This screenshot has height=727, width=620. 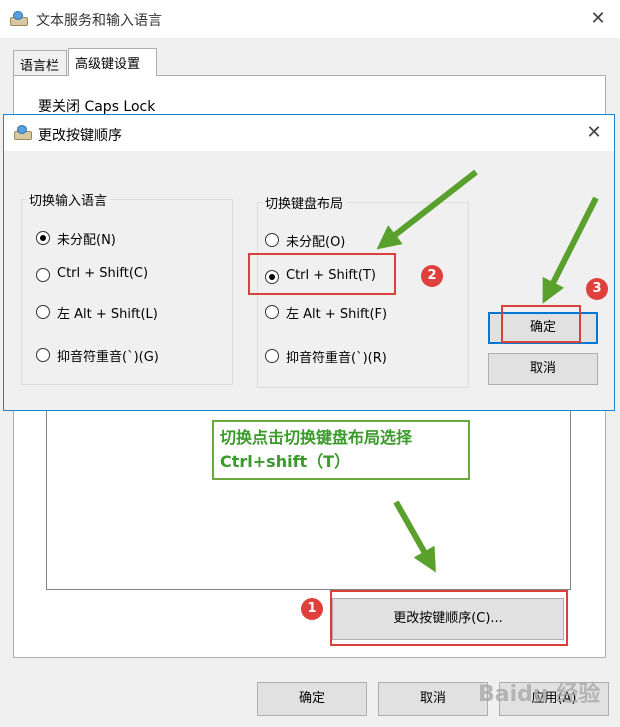 I want to click on dialog-title-bar: 更改按键顺序 ✕, so click(x=309, y=133).